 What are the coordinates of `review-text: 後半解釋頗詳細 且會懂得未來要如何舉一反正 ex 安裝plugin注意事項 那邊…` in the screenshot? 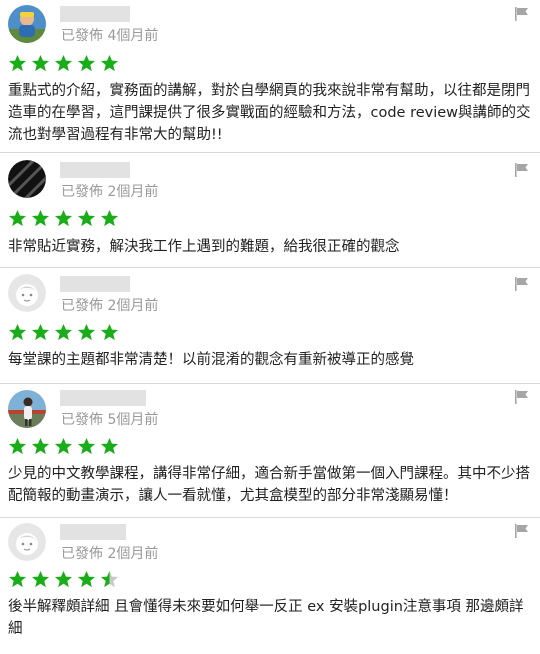 It's located at (266, 618).